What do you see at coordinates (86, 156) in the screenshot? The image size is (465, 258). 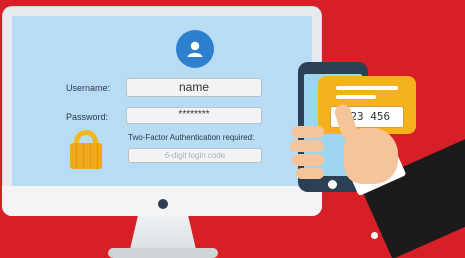 I see `padlock-body` at bounding box center [86, 156].